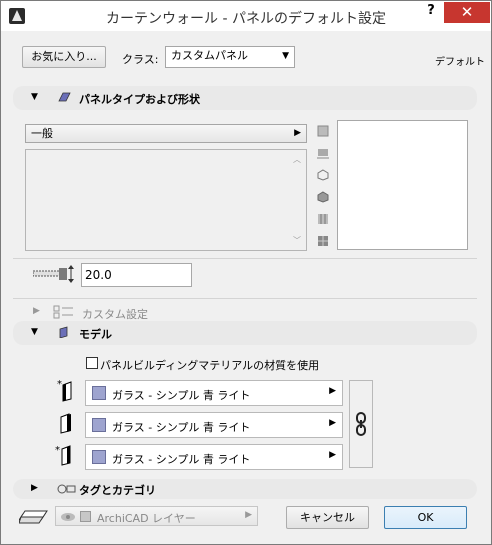 The height and width of the screenshot is (545, 492). I want to click on section-title: タグとカテゴリ, so click(117, 490).